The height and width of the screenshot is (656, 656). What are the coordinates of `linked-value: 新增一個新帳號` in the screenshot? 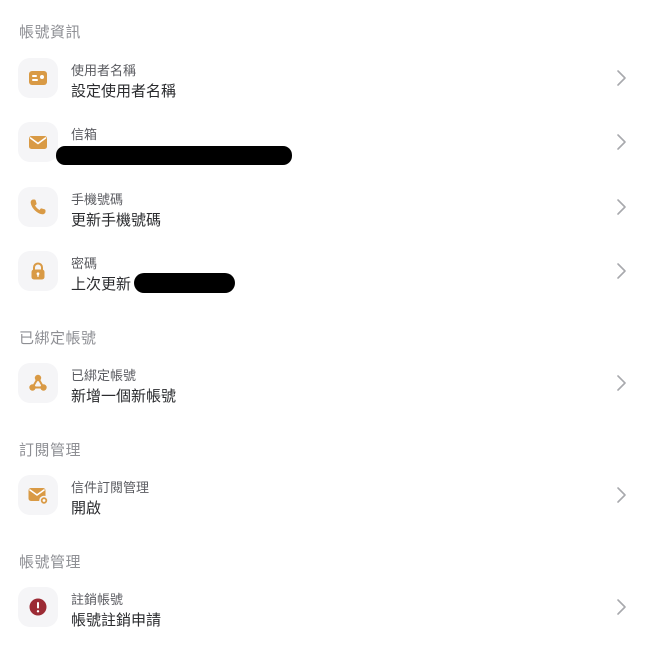 It's located at (124, 396).